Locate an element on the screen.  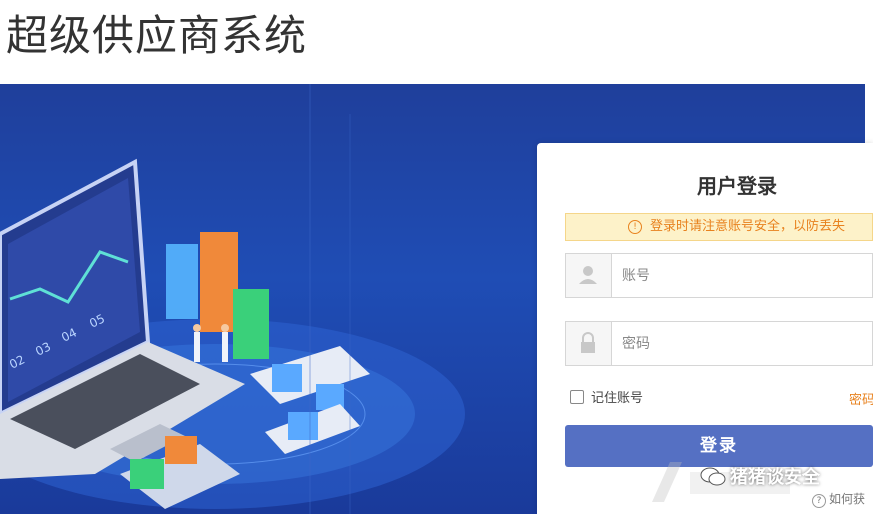
help-link: ? 如何获 is located at coordinates (842, 499).